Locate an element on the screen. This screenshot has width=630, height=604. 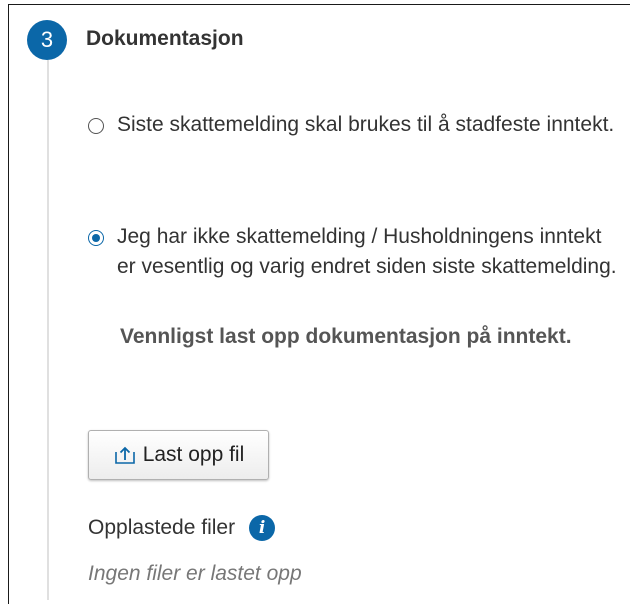
radio-button-checked is located at coordinates (96, 238).